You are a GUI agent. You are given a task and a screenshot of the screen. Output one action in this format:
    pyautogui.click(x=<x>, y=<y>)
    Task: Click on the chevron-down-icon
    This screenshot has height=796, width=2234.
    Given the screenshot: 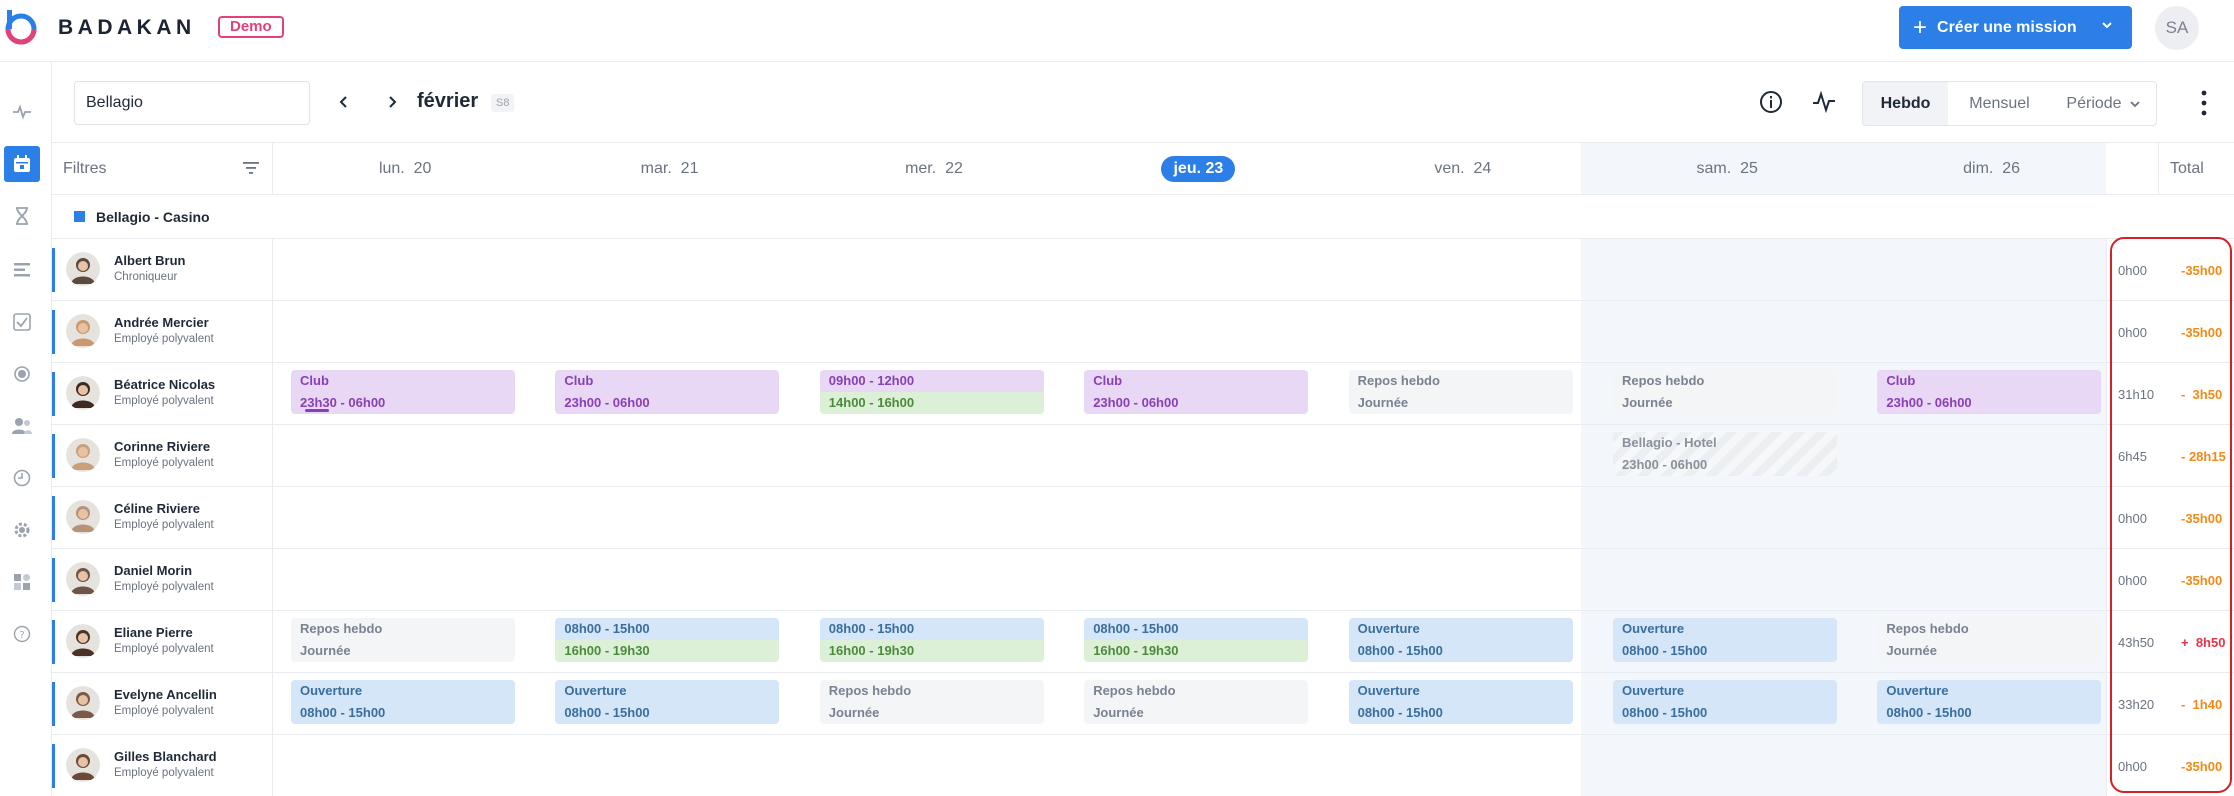 What is the action you would take?
    pyautogui.click(x=2107, y=25)
    